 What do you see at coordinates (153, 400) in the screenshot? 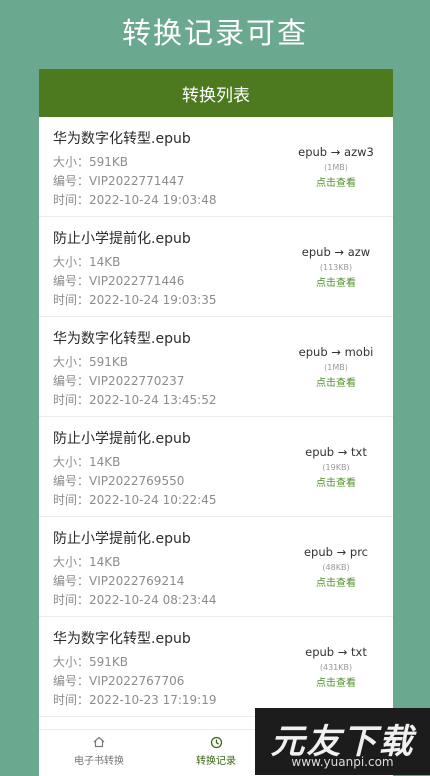
I see `time-value: 2022-10-24 13:45:52` at bounding box center [153, 400].